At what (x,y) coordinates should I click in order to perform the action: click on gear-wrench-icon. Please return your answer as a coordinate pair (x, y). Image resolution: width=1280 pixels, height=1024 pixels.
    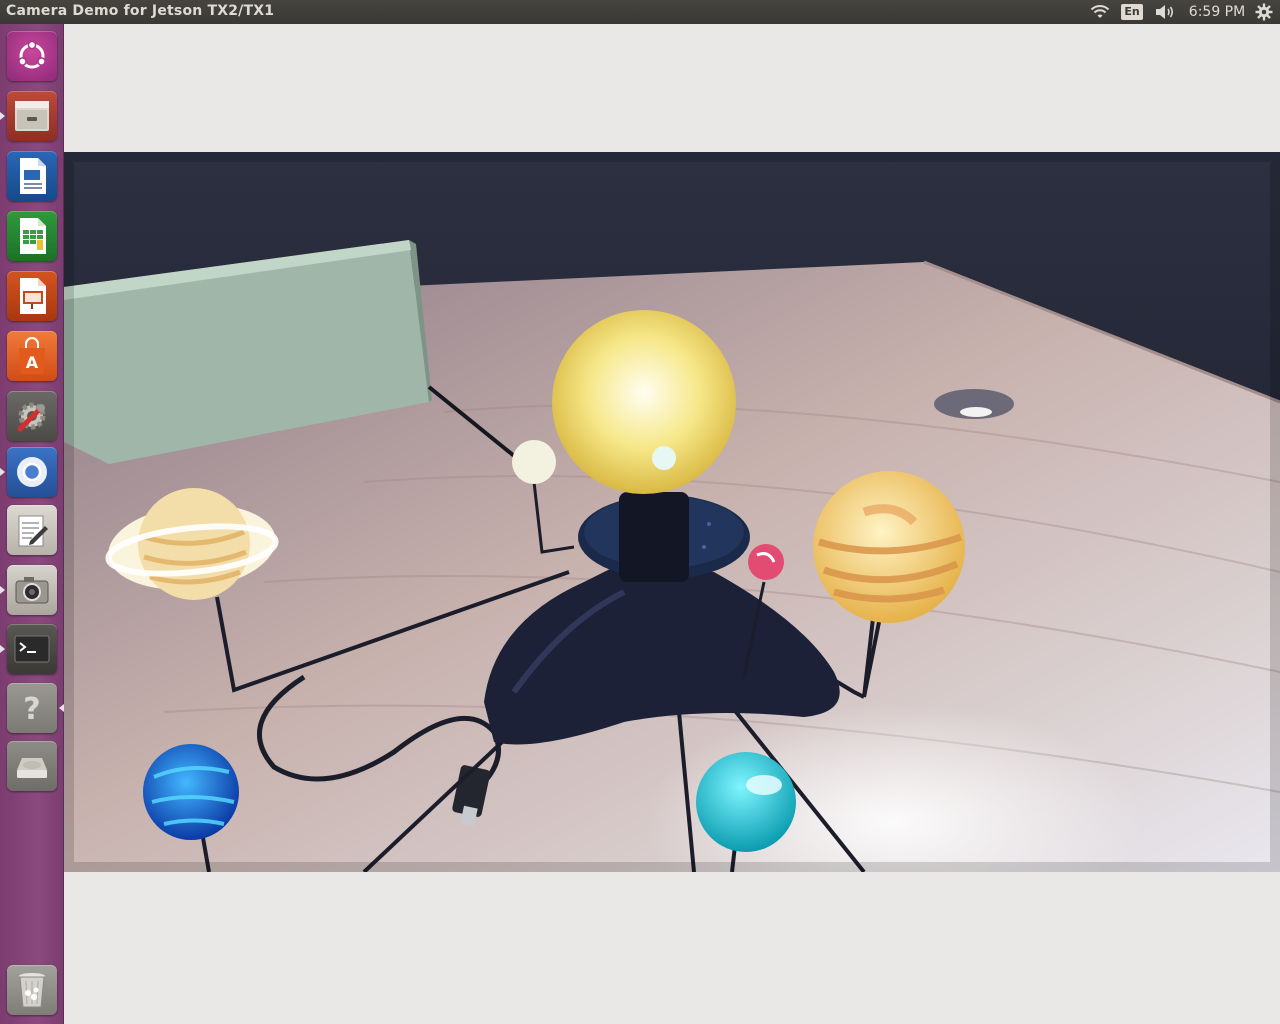
    Looking at the image, I should click on (31, 417).